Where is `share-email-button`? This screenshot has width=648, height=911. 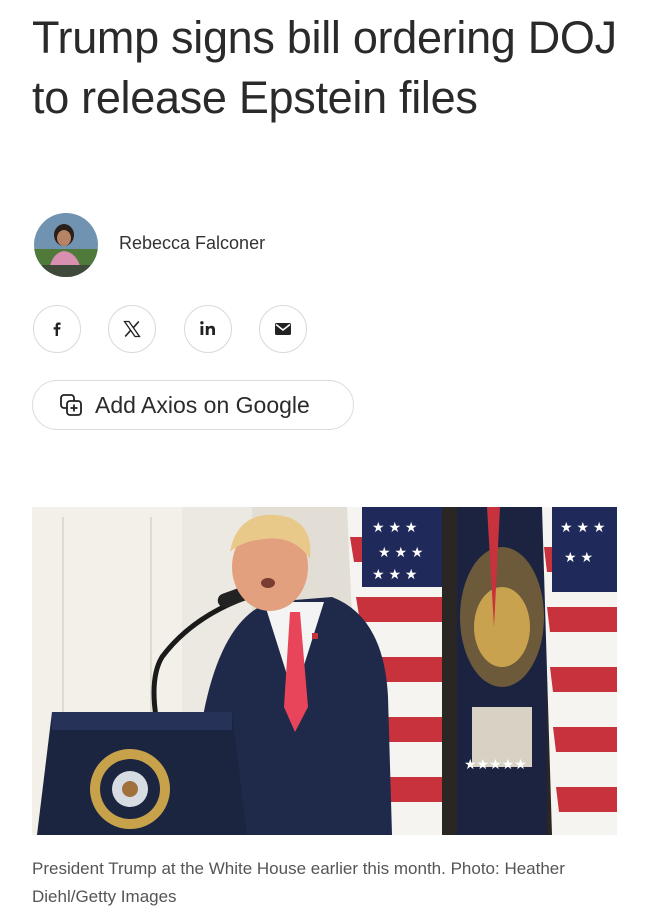 share-email-button is located at coordinates (283, 329).